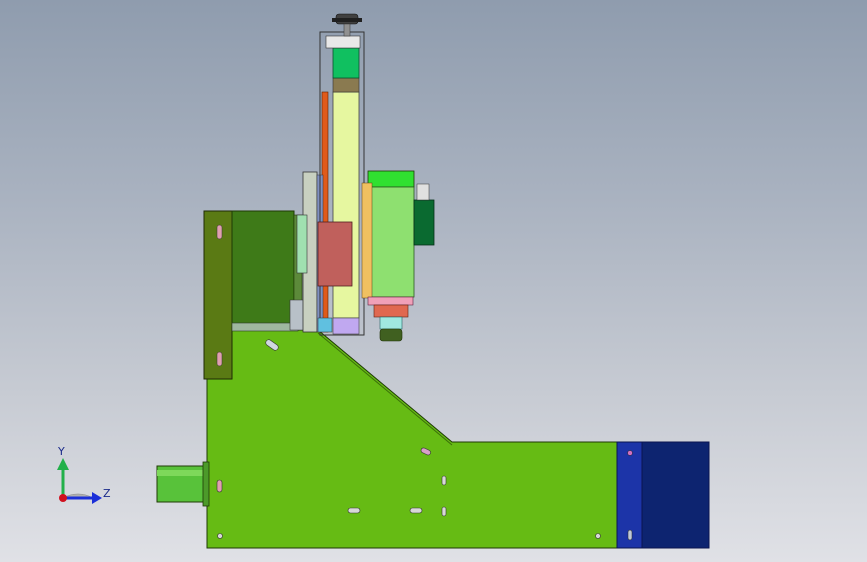  What do you see at coordinates (346, 326) in the screenshot?
I see `column-end-cap` at bounding box center [346, 326].